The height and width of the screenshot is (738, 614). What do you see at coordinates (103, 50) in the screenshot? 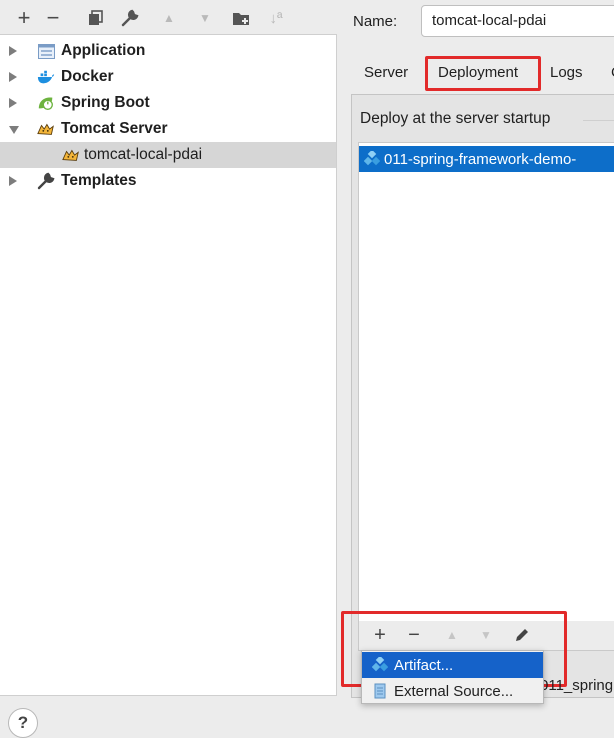
I see `tree-item-label: Application` at bounding box center [103, 50].